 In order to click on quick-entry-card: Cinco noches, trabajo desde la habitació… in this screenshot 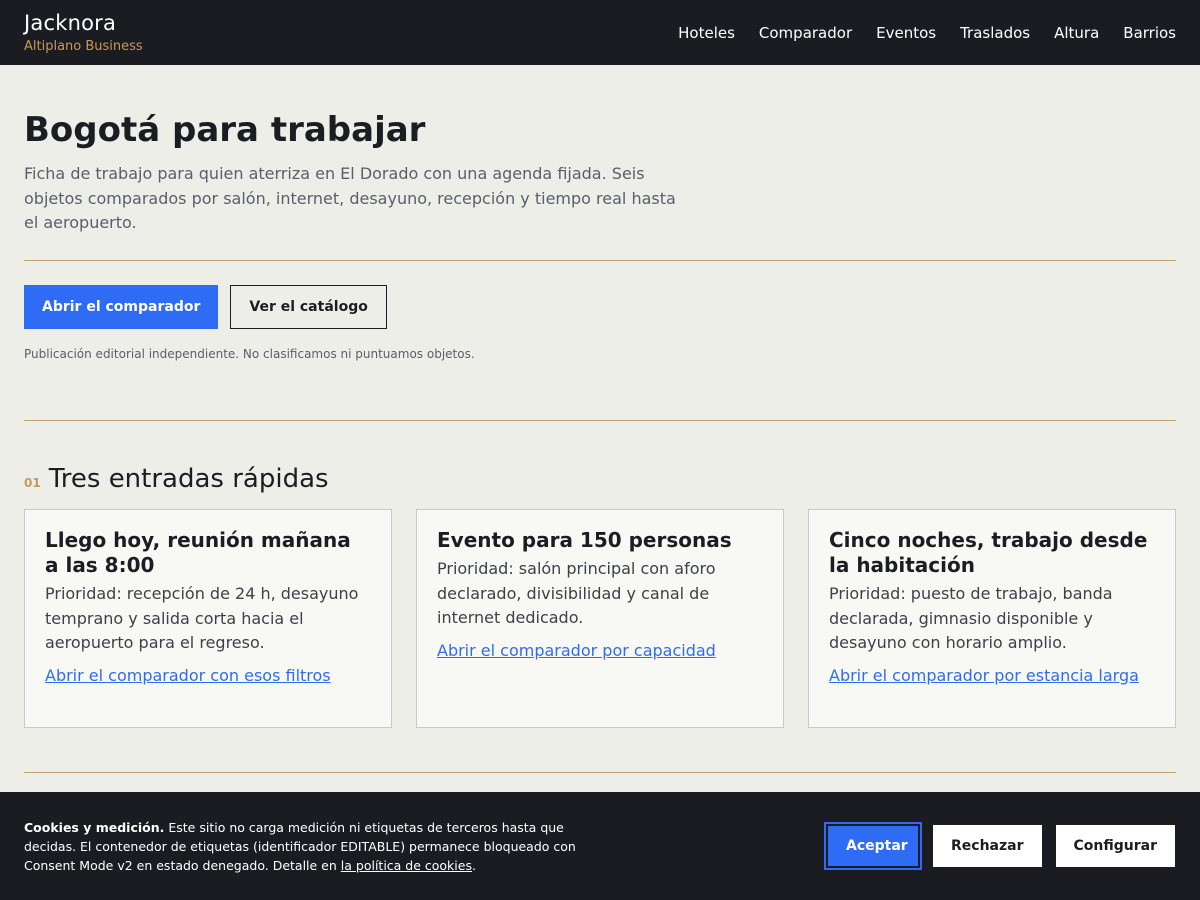, I will do `click(992, 618)`.